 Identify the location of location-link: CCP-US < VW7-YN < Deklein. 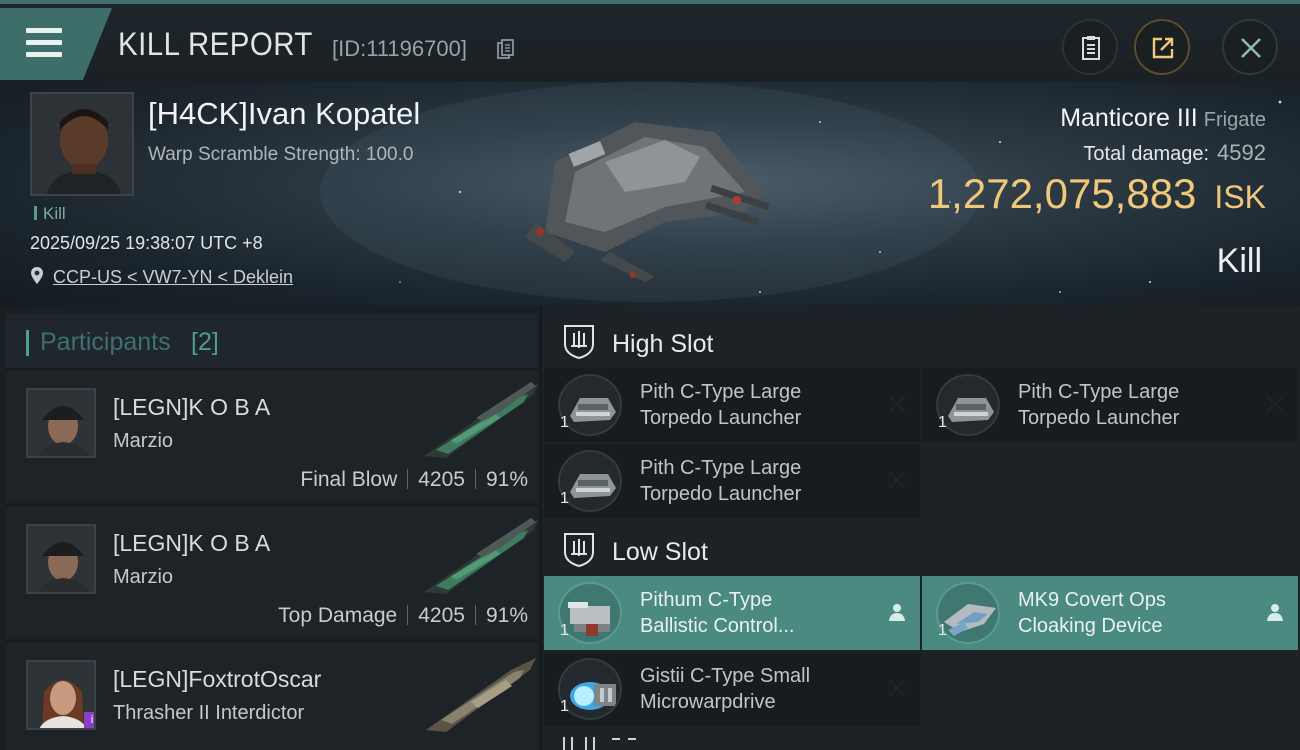
(173, 277).